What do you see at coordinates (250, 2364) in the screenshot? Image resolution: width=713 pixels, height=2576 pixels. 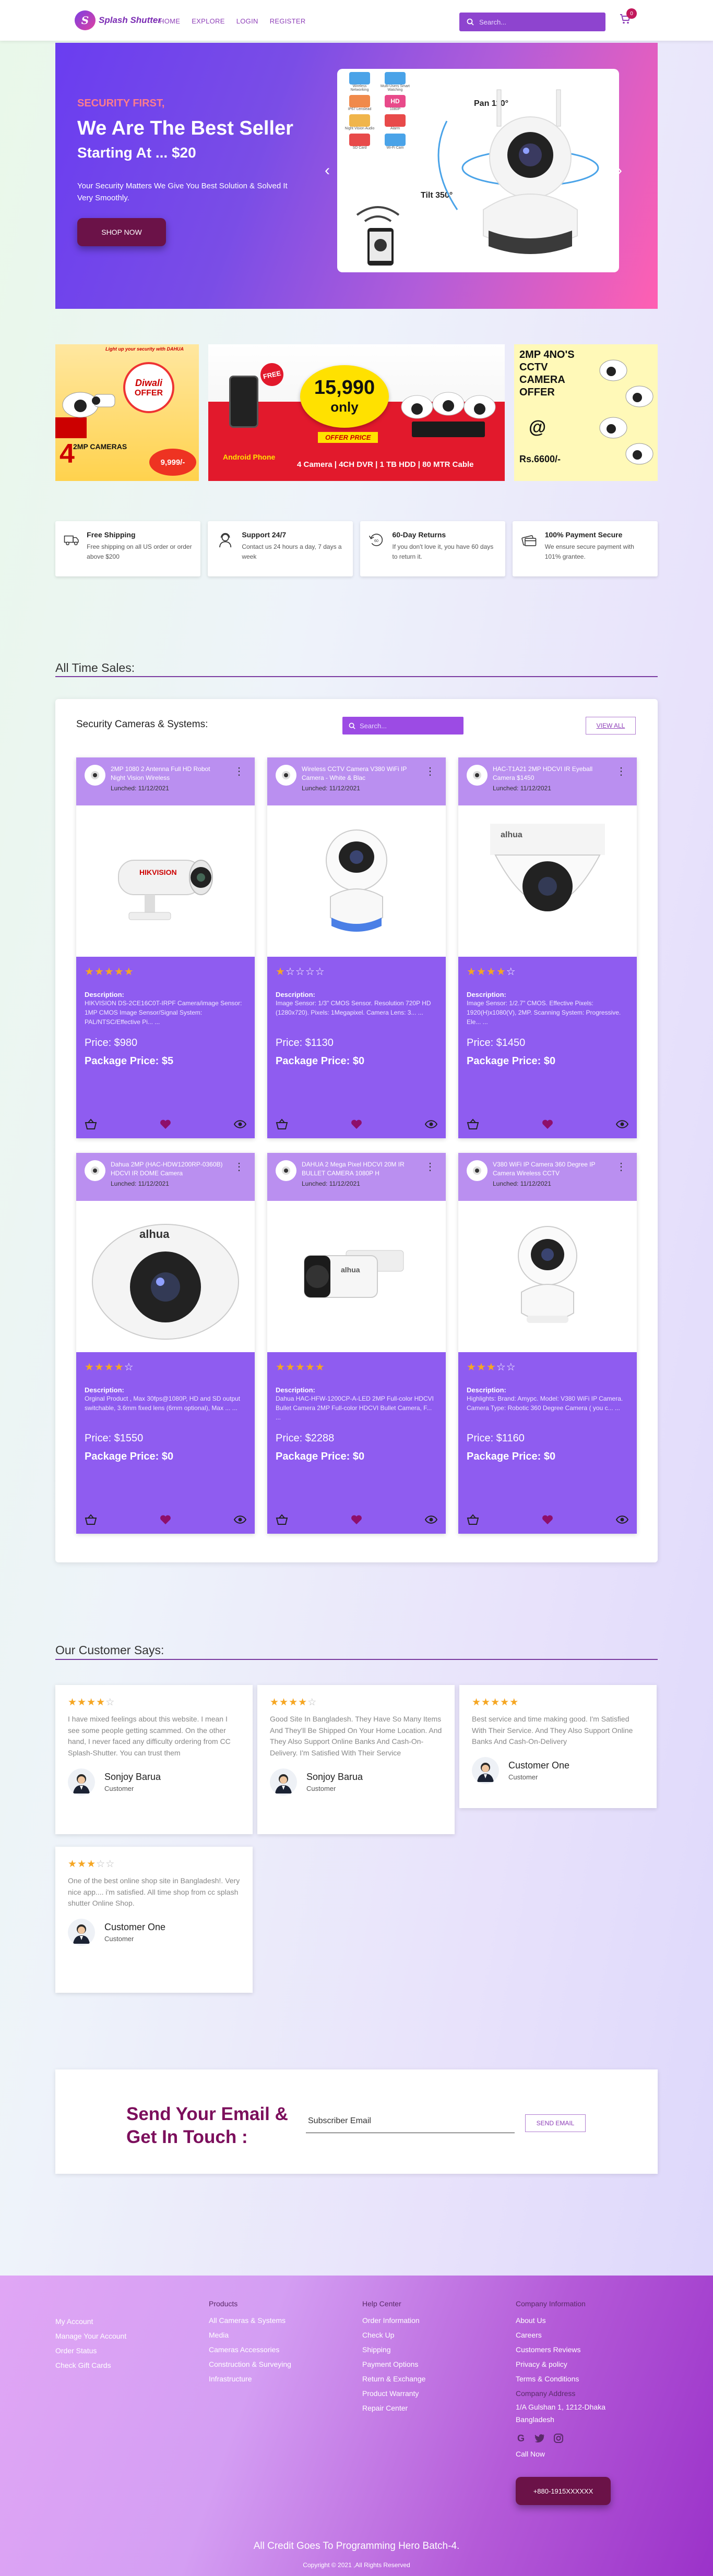 I see `footer-link: Construction & Surveying` at bounding box center [250, 2364].